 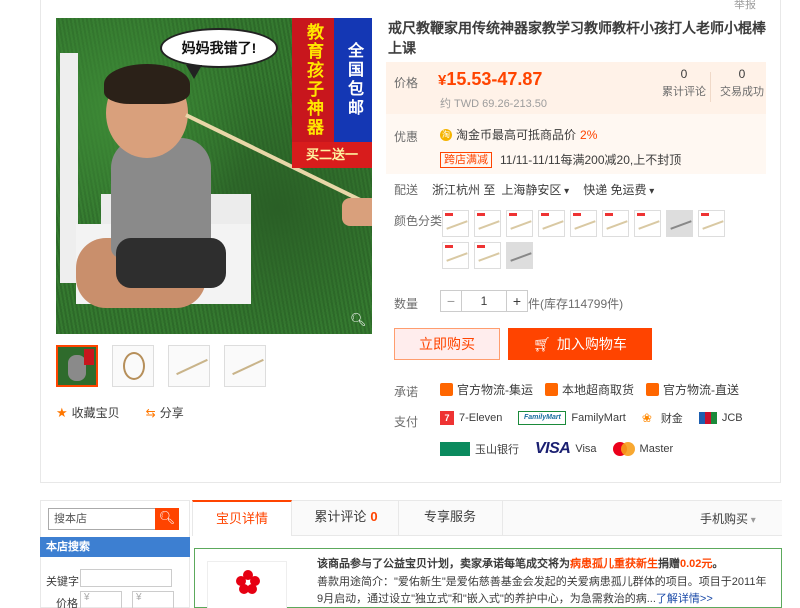 I want to click on store-pickup-icon, so click(x=551, y=389).